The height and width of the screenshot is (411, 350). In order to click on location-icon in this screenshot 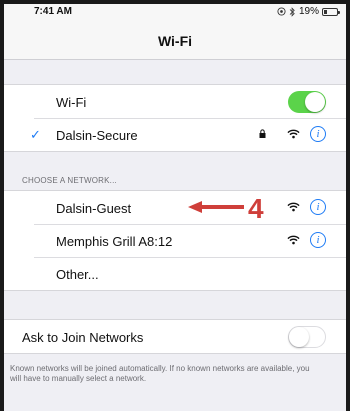, I will do `click(281, 11)`.